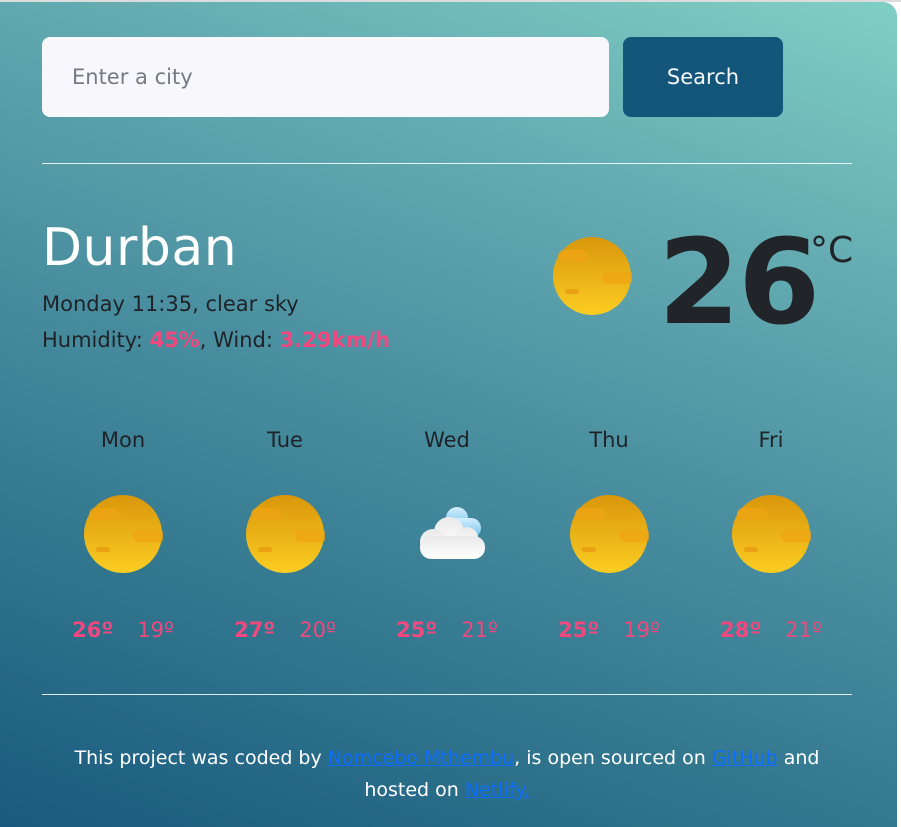 The image size is (901, 827). What do you see at coordinates (609, 630) in the screenshot?
I see `forecast-temps: 25º 19º` at bounding box center [609, 630].